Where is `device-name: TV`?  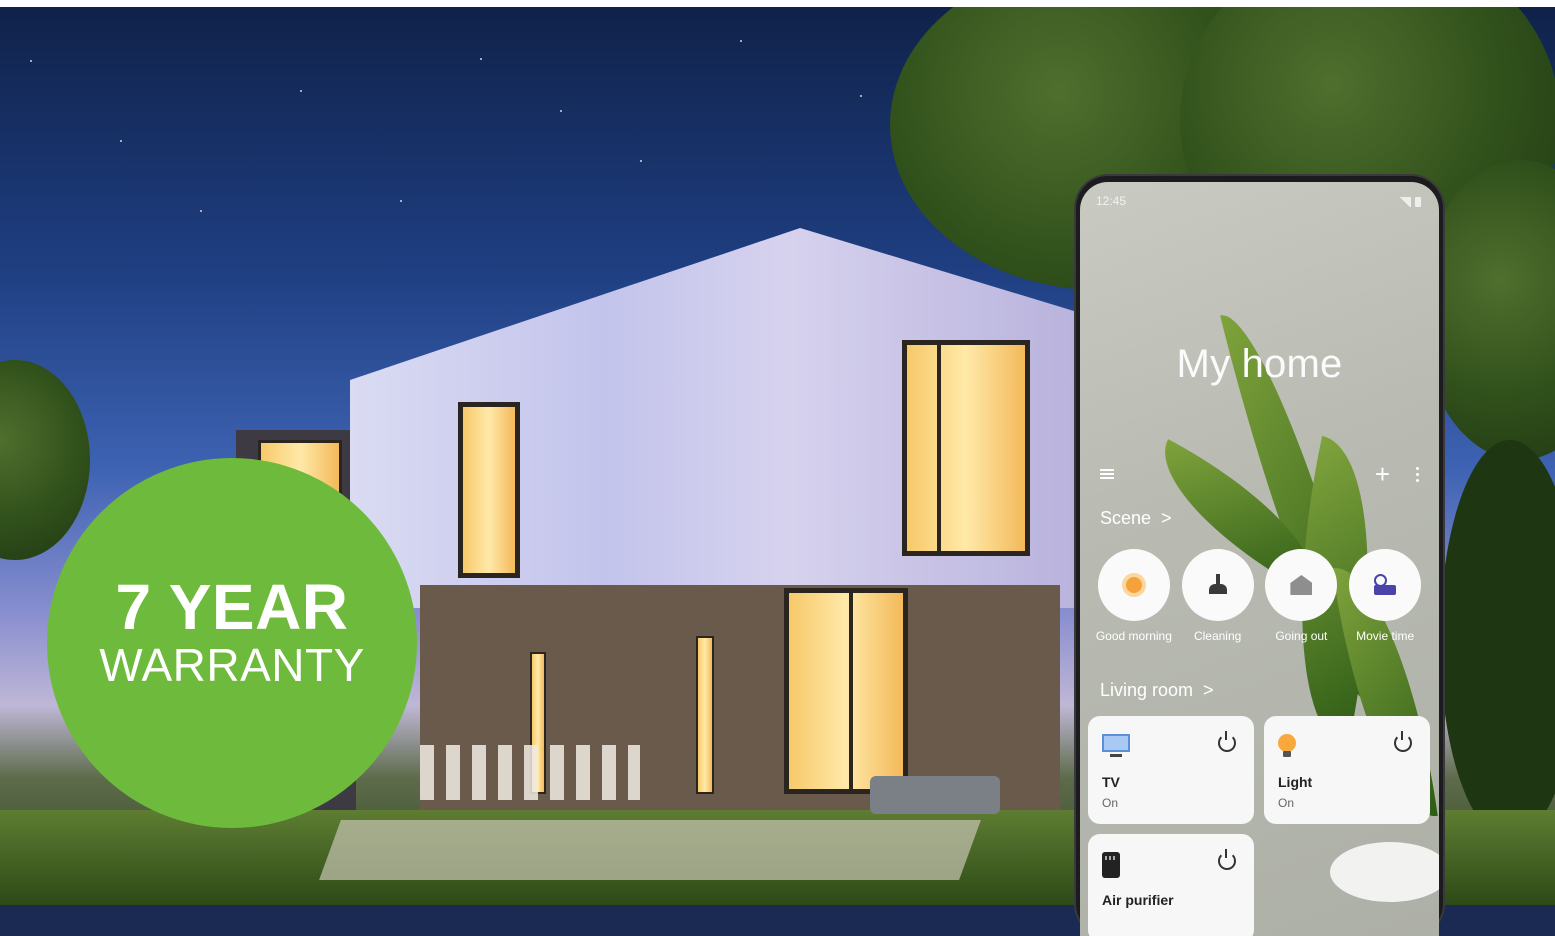 device-name: TV is located at coordinates (1111, 782).